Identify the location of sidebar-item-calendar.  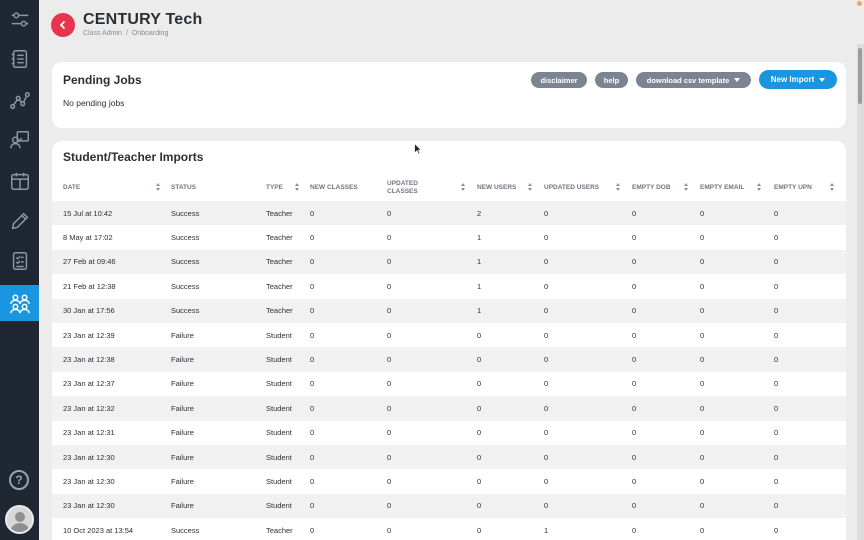
(19, 181).